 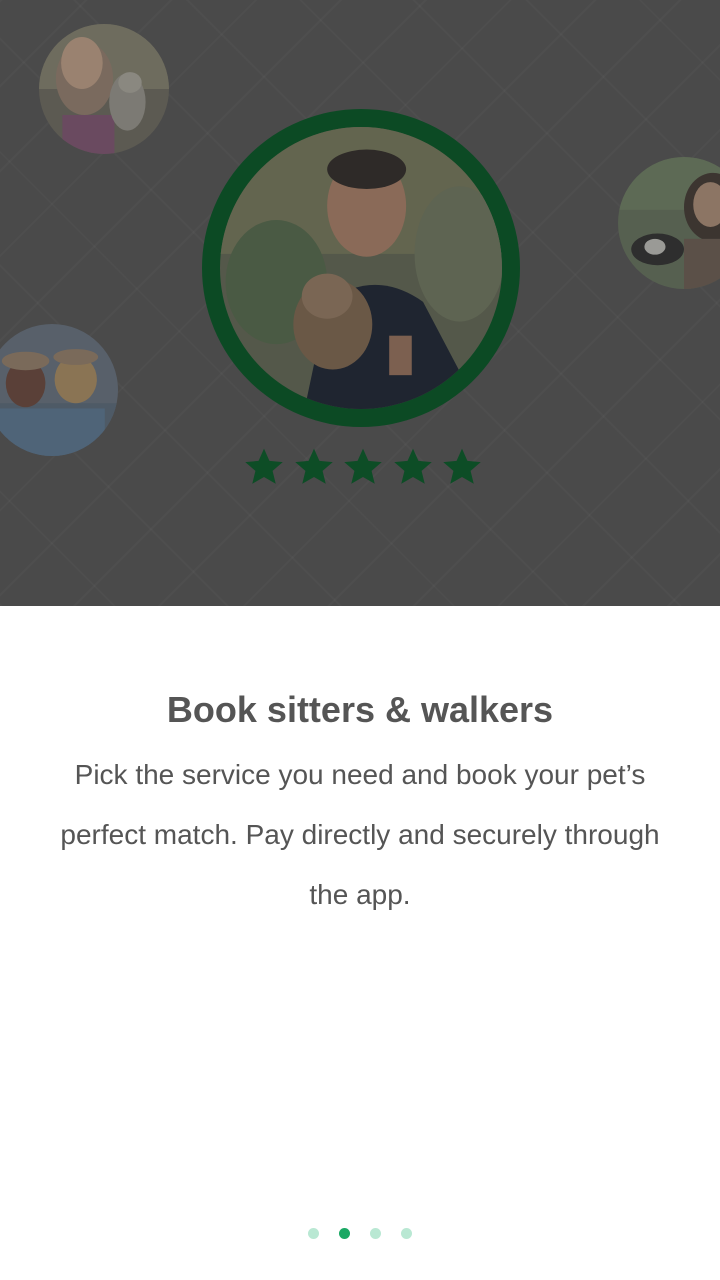 What do you see at coordinates (361, 268) in the screenshot?
I see `avatar-featured-sitter` at bounding box center [361, 268].